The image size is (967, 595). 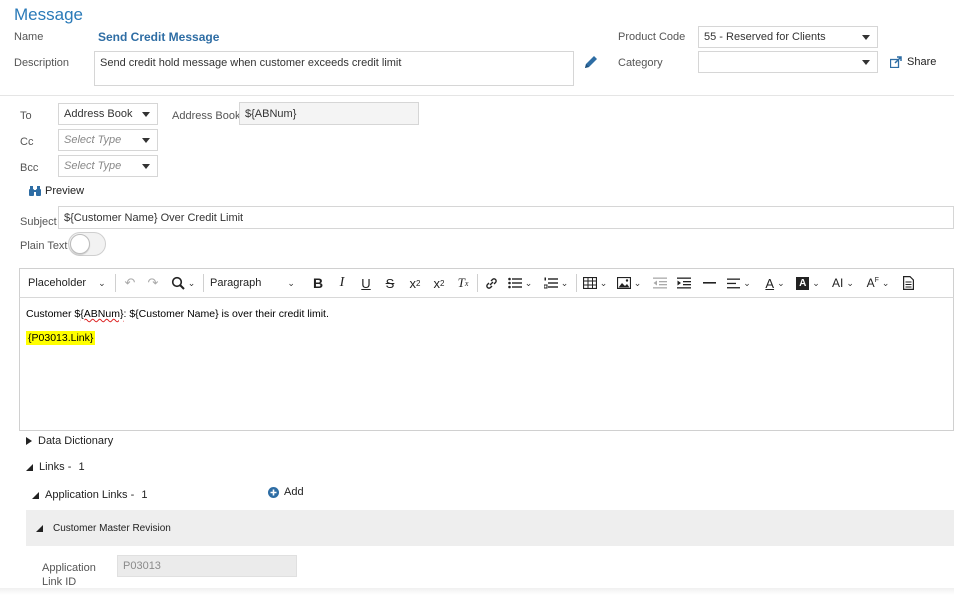 What do you see at coordinates (415, 283) in the screenshot?
I see `subscript-icon: x2` at bounding box center [415, 283].